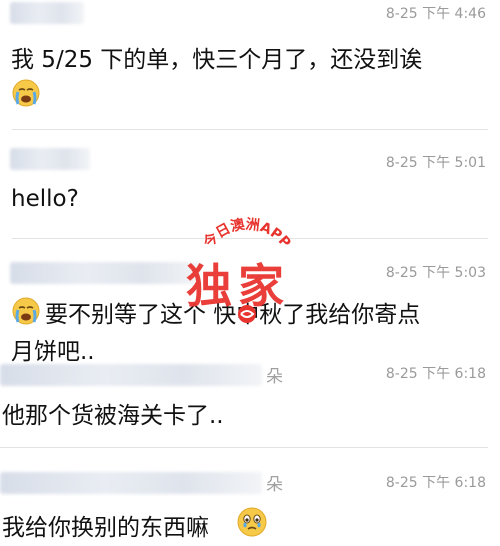  I want to click on watermark-title: 独家, so click(238, 286).